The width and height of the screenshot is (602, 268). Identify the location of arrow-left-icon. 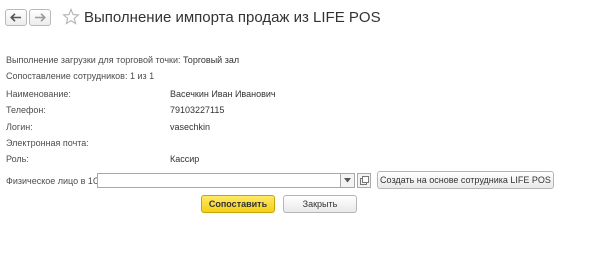
(15, 17).